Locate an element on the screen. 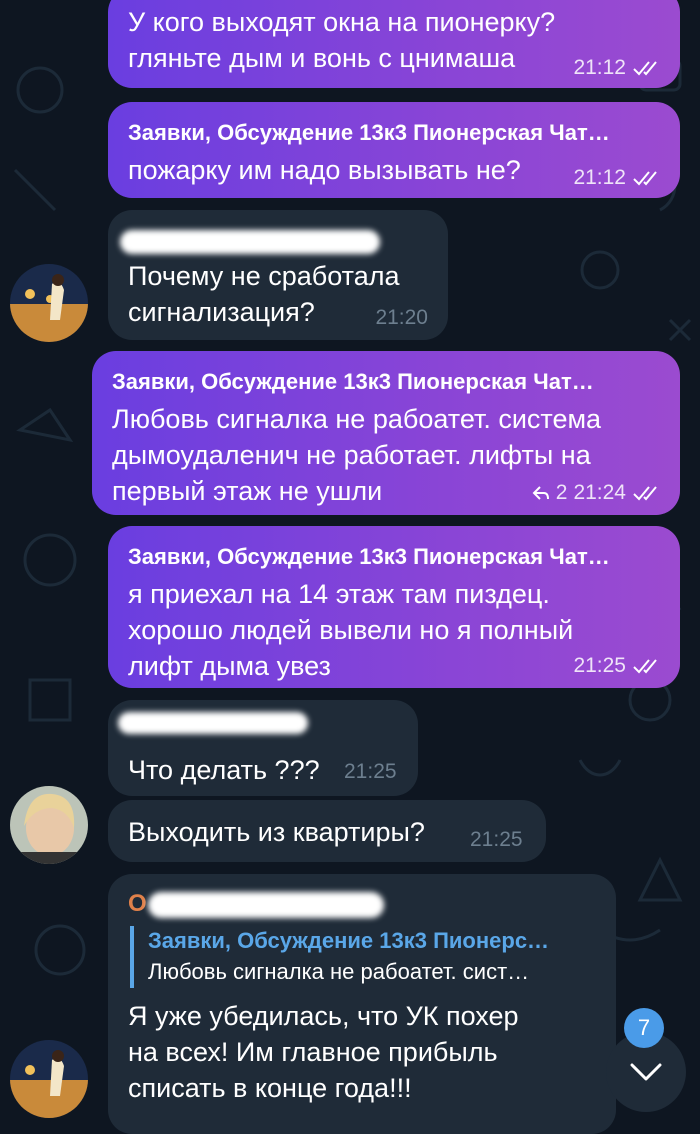 This screenshot has height=1134, width=700. message-time: 21:20 is located at coordinates (401, 317).